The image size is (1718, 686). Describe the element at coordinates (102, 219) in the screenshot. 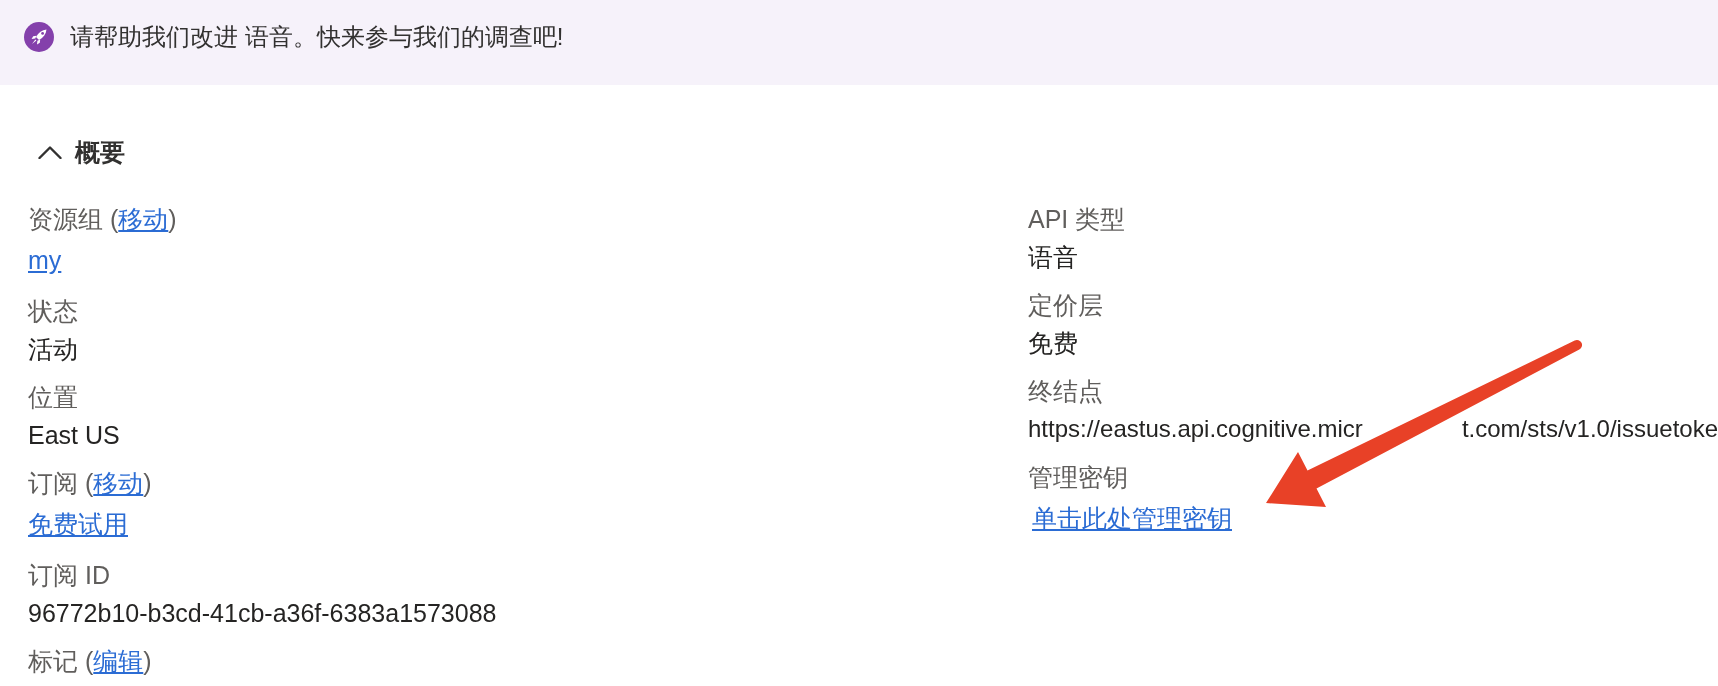

I see `field-label: 资源组 (移动)` at that location.